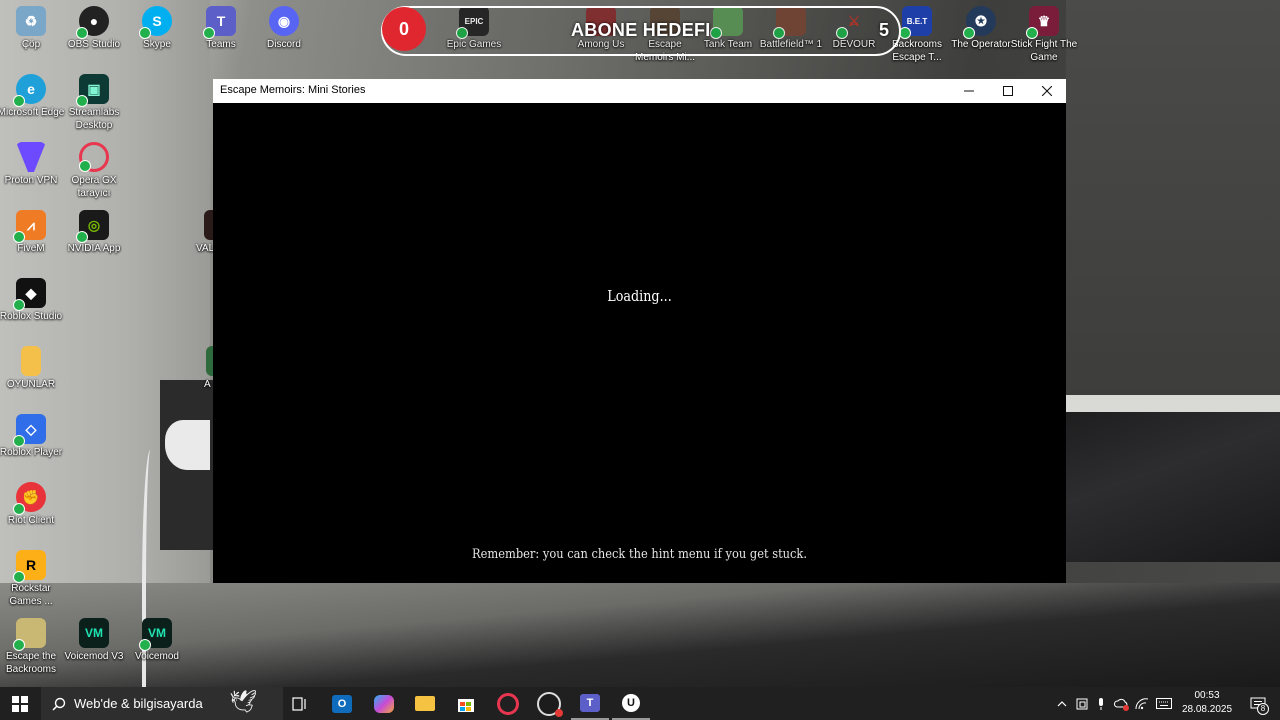  Describe the element at coordinates (1207, 709) in the screenshot. I see `clock-date: 28.08.2025` at that location.